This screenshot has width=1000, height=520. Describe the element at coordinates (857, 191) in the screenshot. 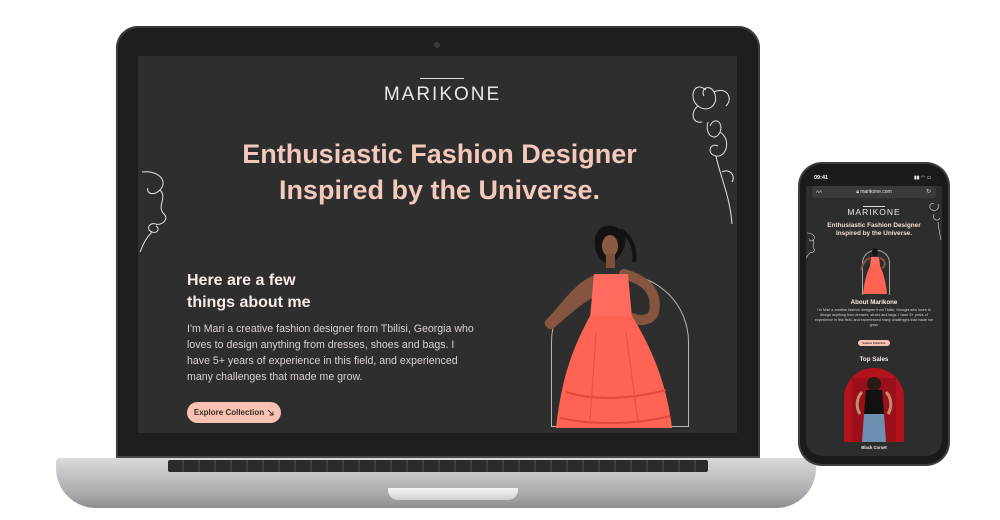

I see `lock-icon: 🔒︎` at that location.